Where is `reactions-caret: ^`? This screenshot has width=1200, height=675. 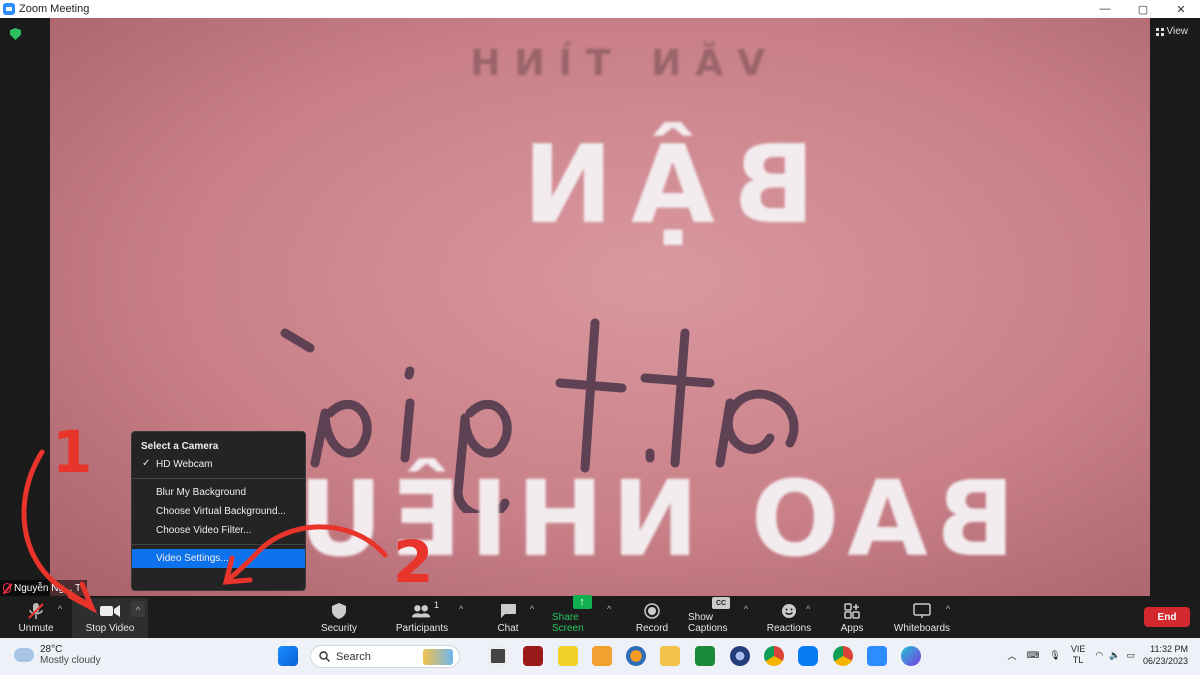
reactions-caret: ^ is located at coordinates (808, 609).